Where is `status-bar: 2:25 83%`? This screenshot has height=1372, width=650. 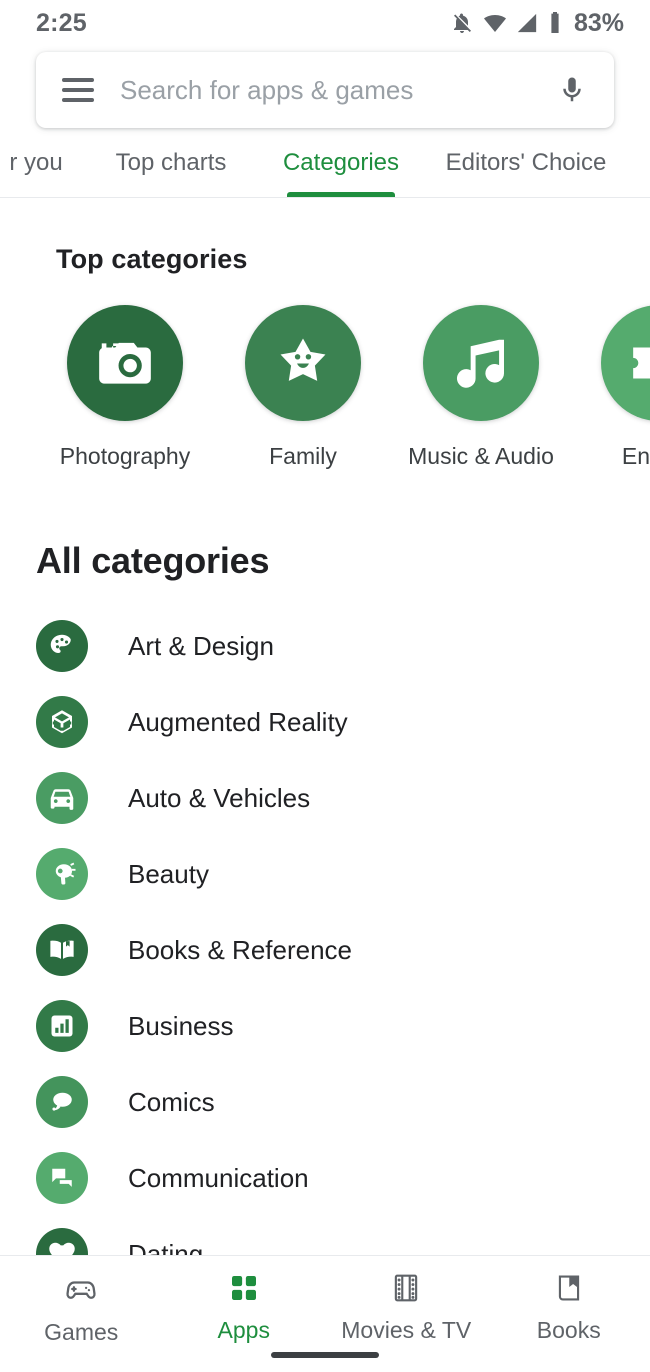
status-bar: 2:25 83% is located at coordinates (325, 23).